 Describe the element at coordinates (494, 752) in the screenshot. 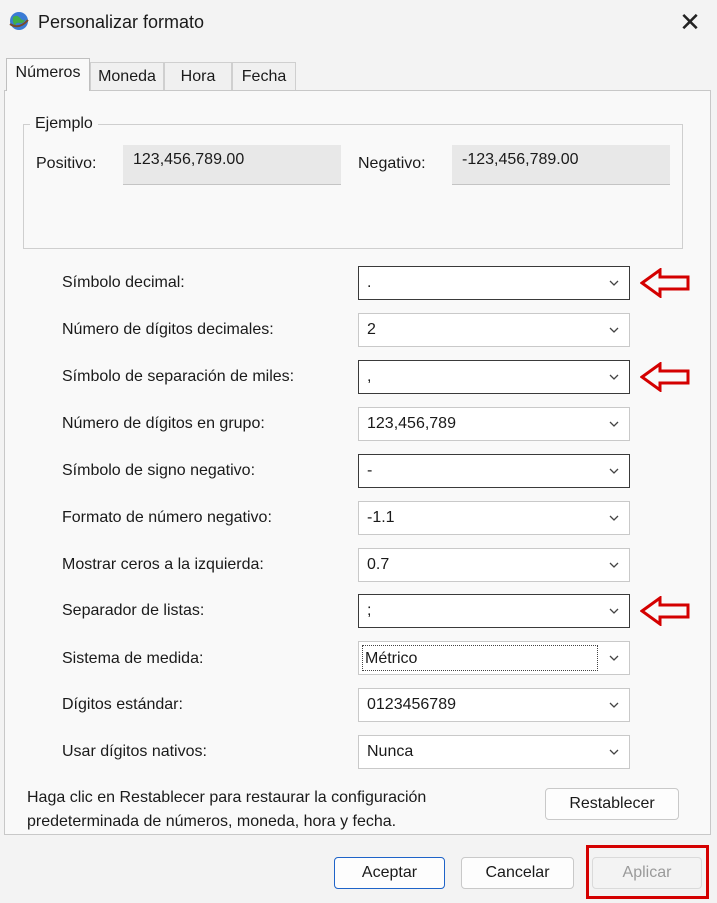

I see `native-digits-combo: Nunca` at that location.